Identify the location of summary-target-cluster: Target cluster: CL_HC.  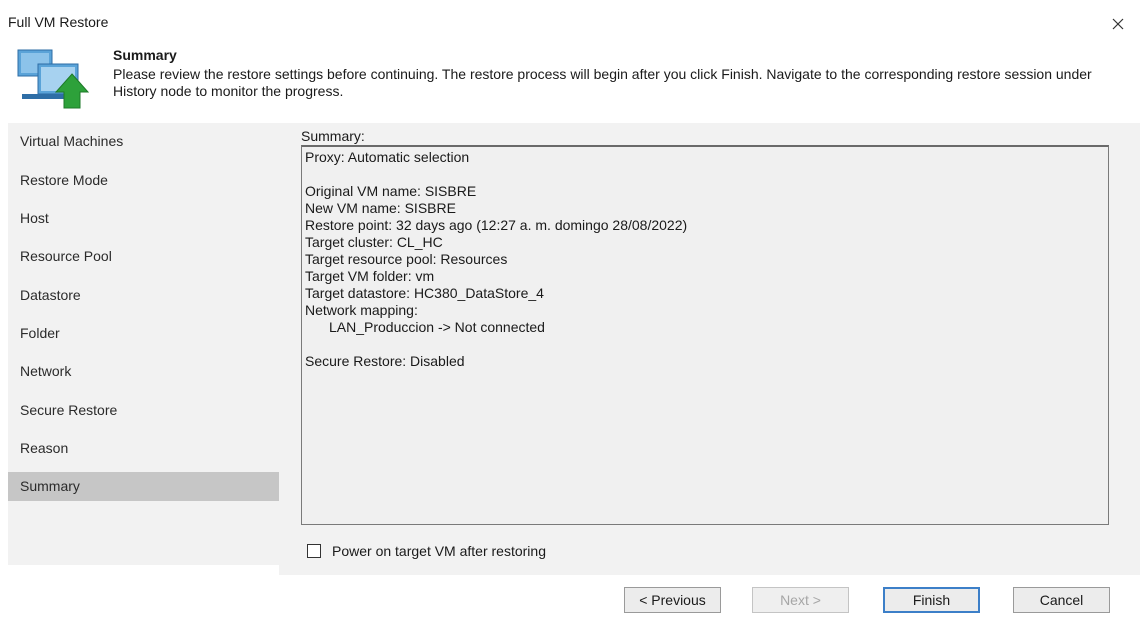
(374, 242).